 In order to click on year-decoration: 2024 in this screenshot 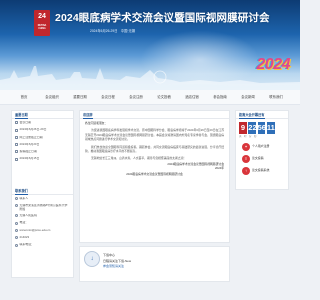, I will do `click(273, 64)`.